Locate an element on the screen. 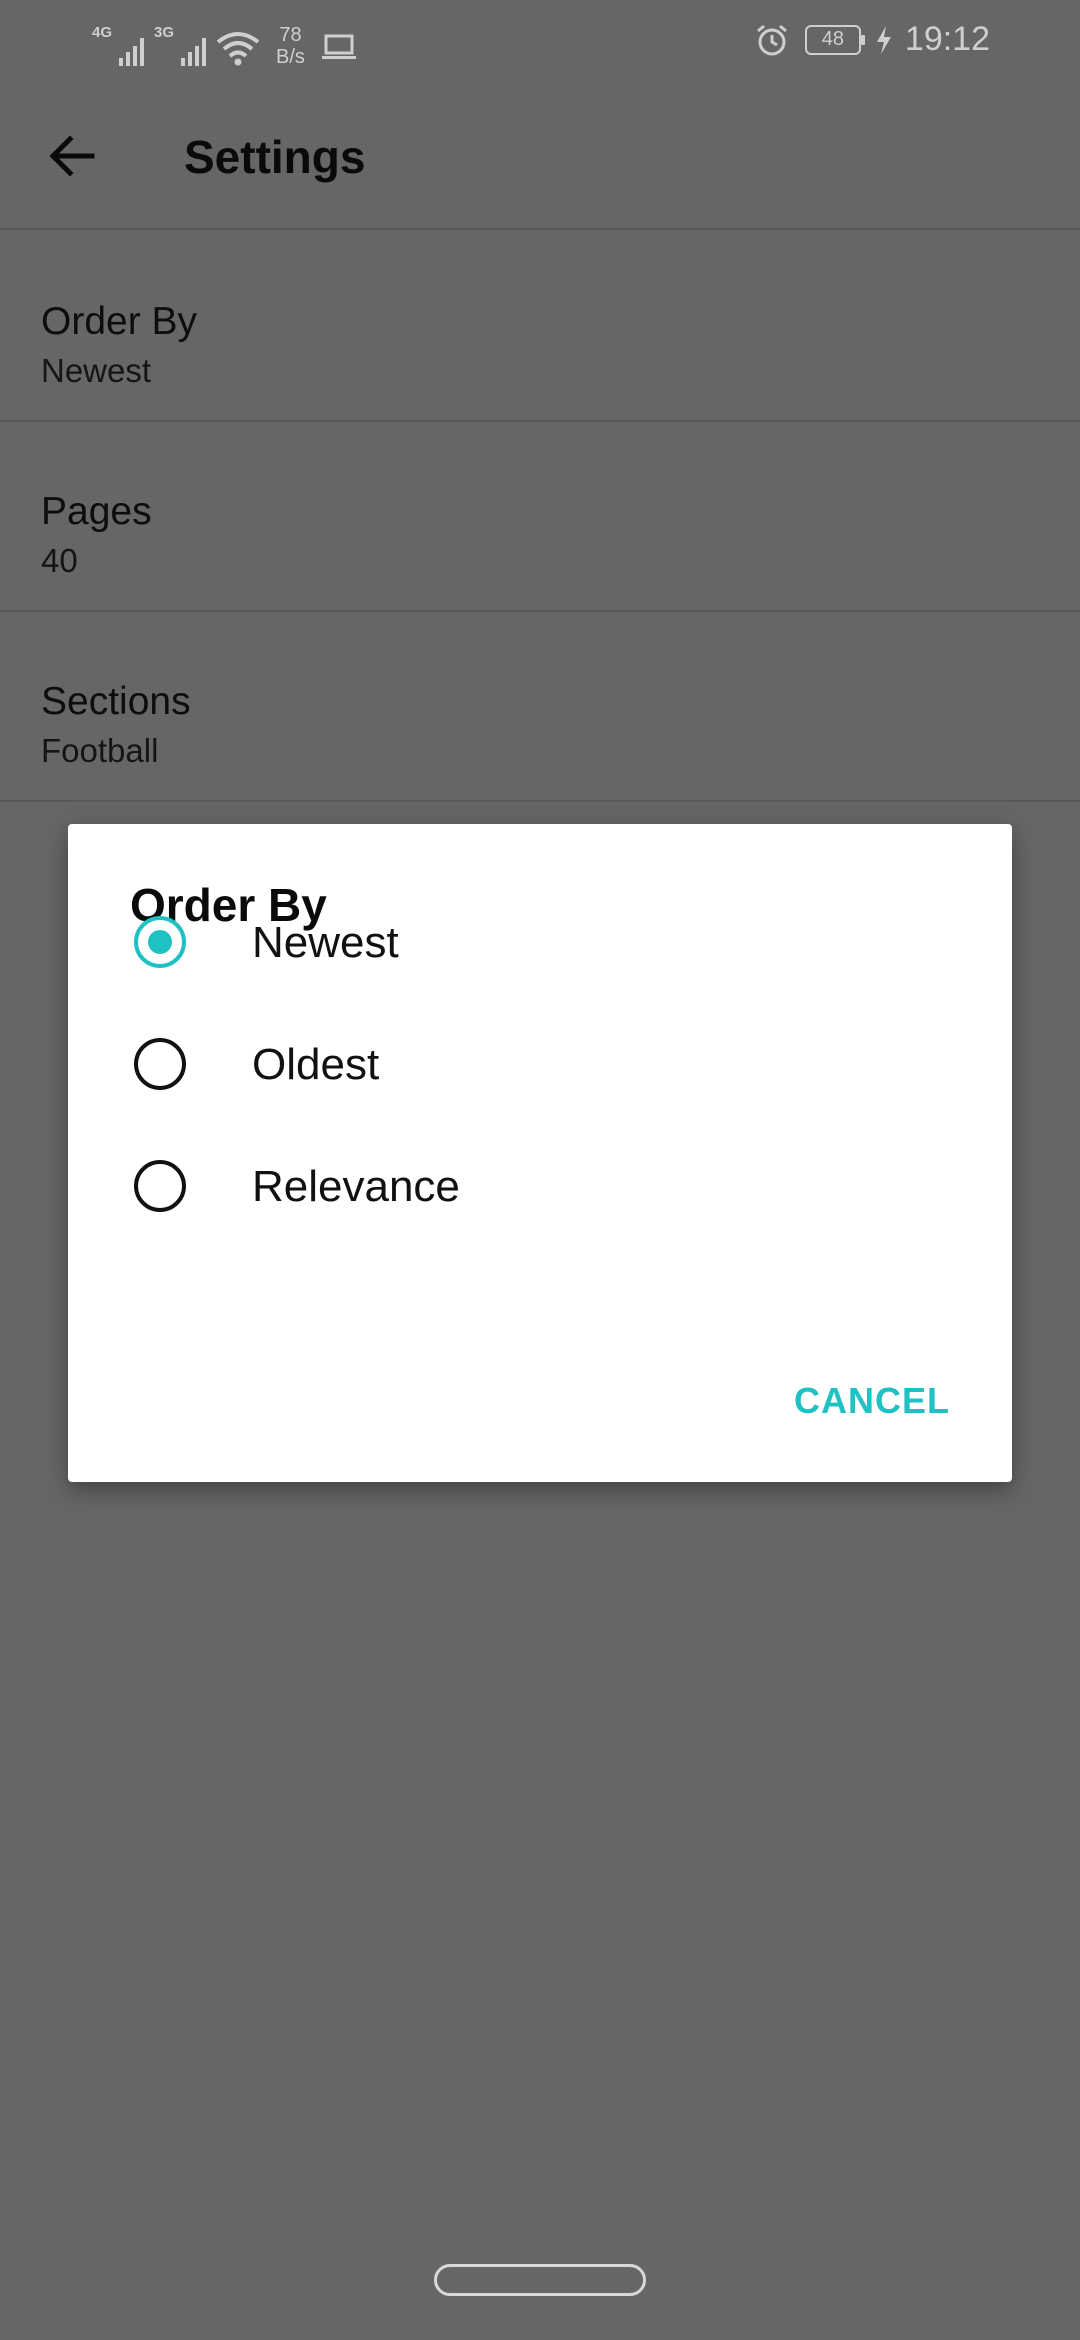  page-title: Settings is located at coordinates (275, 157).